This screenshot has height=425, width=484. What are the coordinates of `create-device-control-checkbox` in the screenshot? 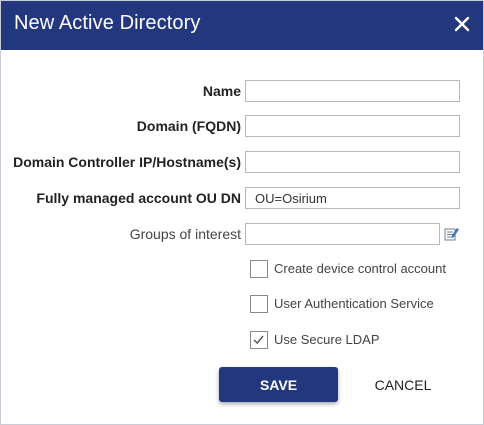 It's located at (259, 269).